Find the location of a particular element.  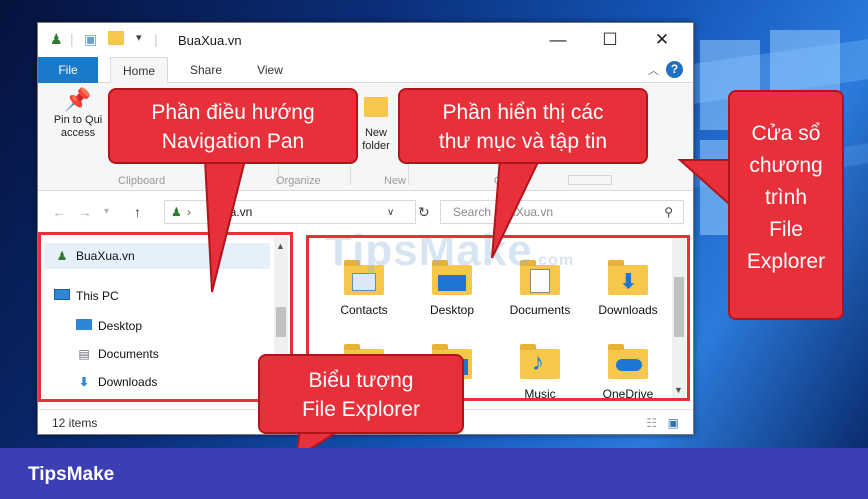

pin-label: Pin to Qui is located at coordinates (78, 120).